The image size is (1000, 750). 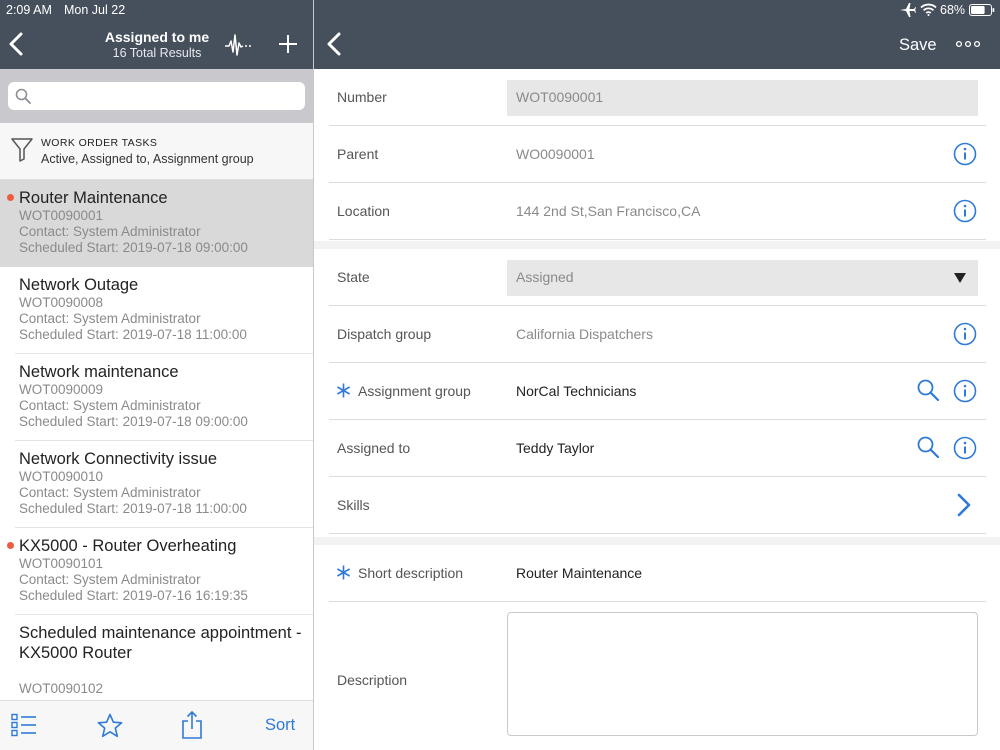 What do you see at coordinates (157, 53) in the screenshot?
I see `list-result-count: 16 Total Results` at bounding box center [157, 53].